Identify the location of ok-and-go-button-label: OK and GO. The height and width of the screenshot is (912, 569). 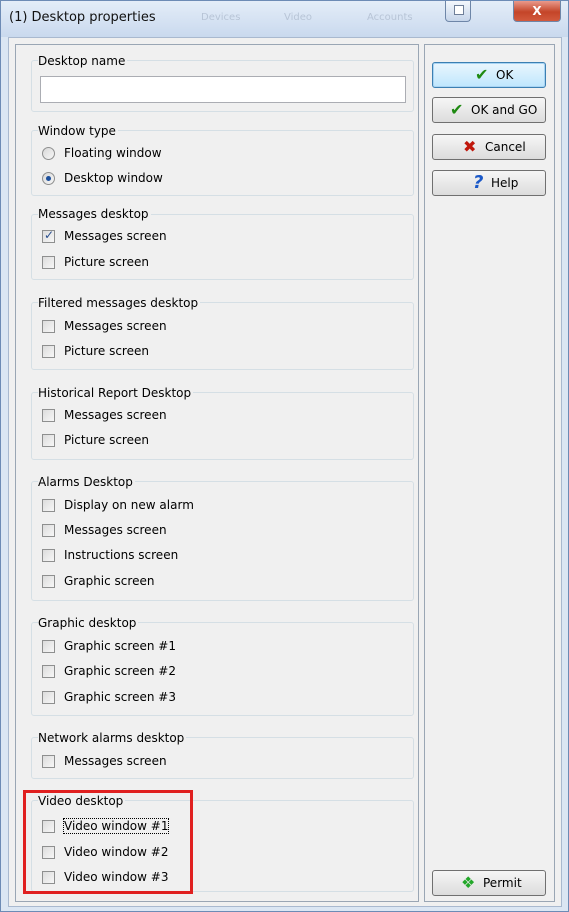
(504, 110).